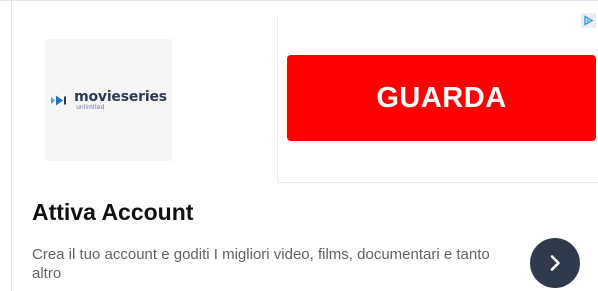 The image size is (598, 291). I want to click on brand-tagline: unlimited, so click(90, 107).